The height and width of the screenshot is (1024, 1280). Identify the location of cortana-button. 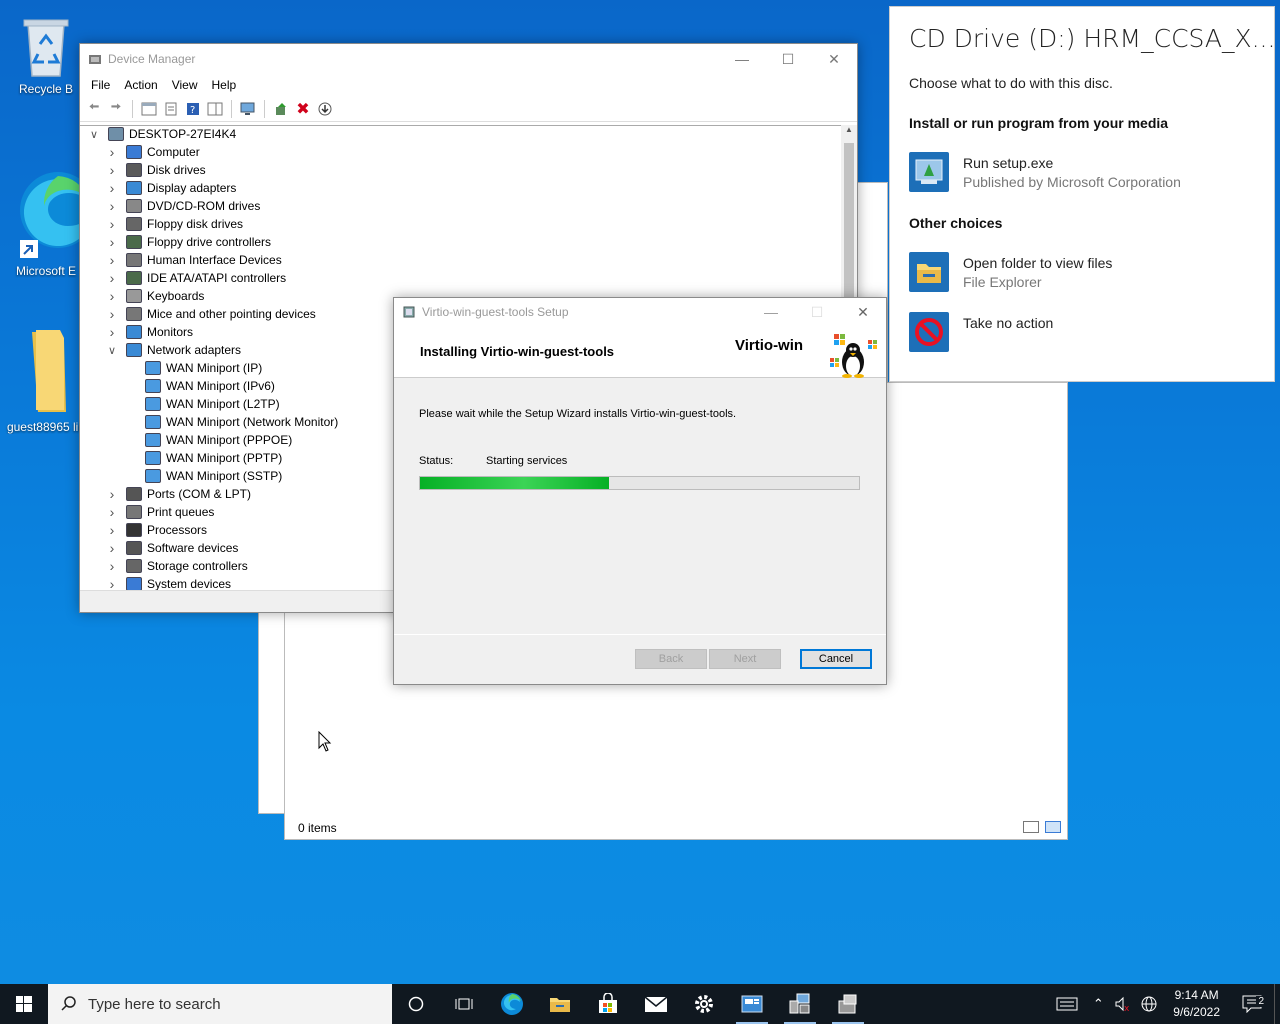
(416, 1004).